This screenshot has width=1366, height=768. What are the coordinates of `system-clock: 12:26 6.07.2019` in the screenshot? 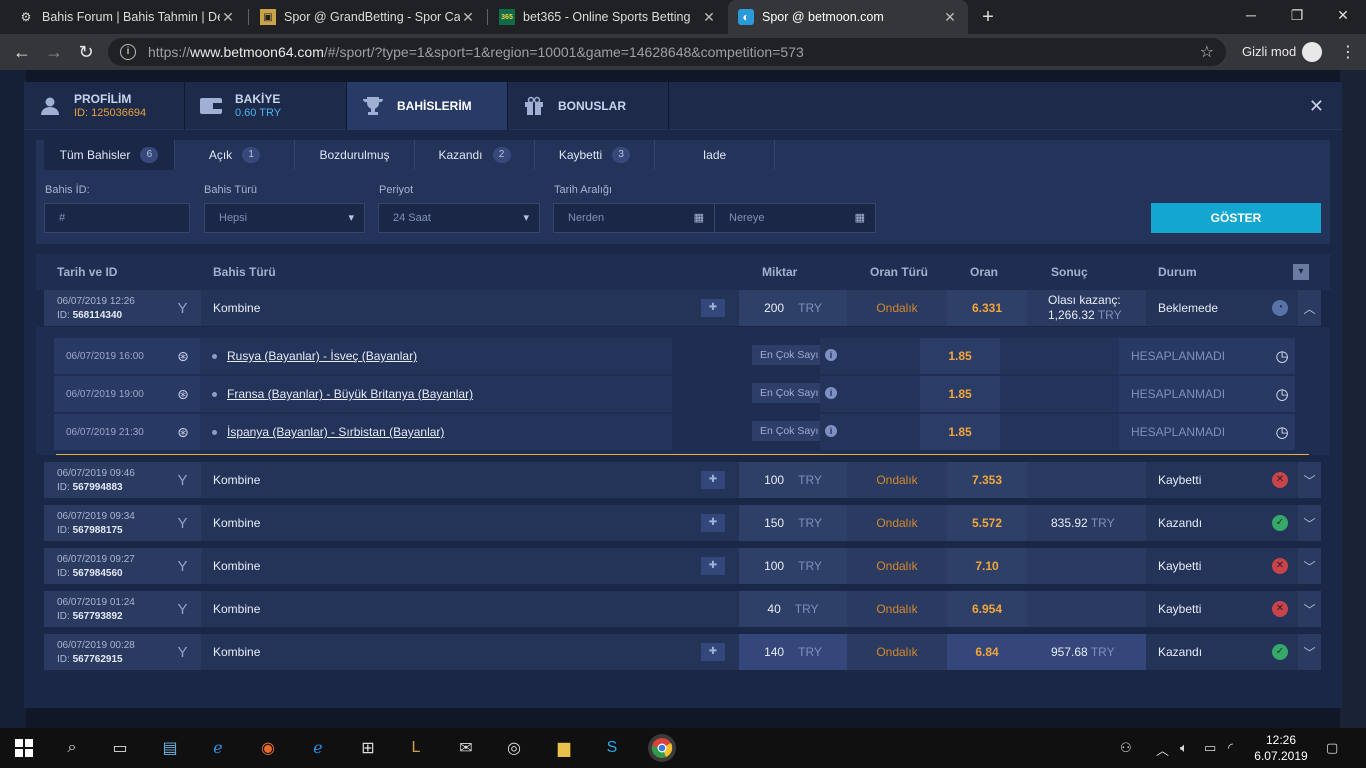 It's located at (1281, 748).